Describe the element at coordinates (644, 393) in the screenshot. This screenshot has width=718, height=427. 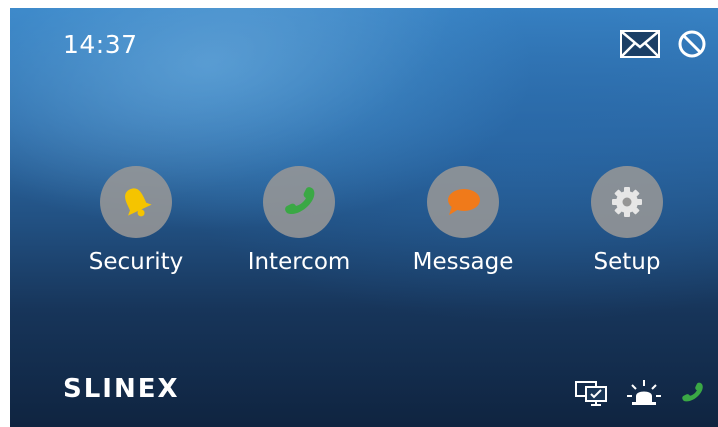
I see `alarm-light-icon` at that location.